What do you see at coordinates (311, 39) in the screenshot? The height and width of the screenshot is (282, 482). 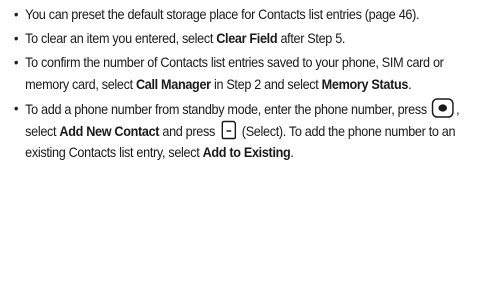 I see `bullet-text: after Step 5.` at bounding box center [311, 39].